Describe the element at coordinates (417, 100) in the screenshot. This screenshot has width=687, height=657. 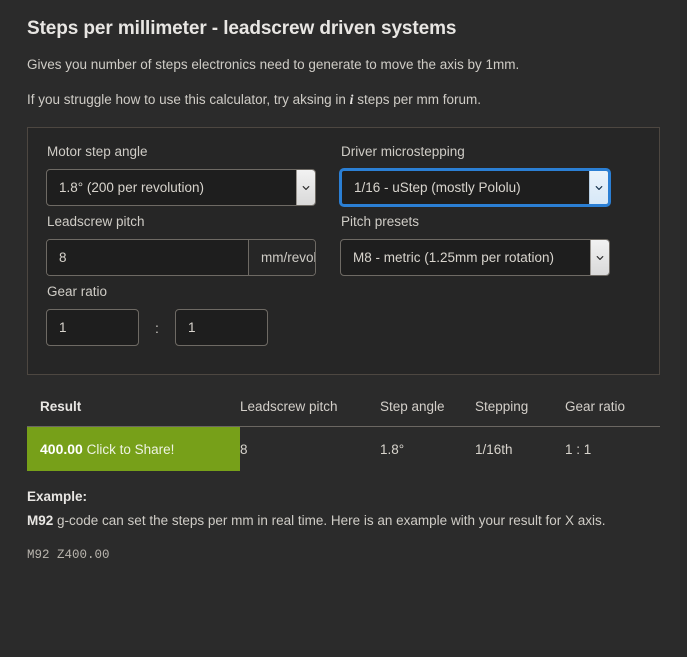
I see `help-text-after: steps per mm forum.` at that location.